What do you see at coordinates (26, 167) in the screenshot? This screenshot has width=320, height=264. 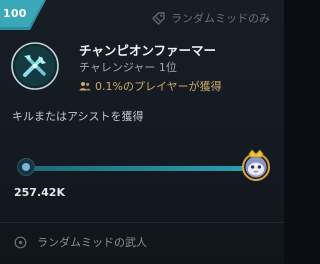 I see `progress-start-marker` at bounding box center [26, 167].